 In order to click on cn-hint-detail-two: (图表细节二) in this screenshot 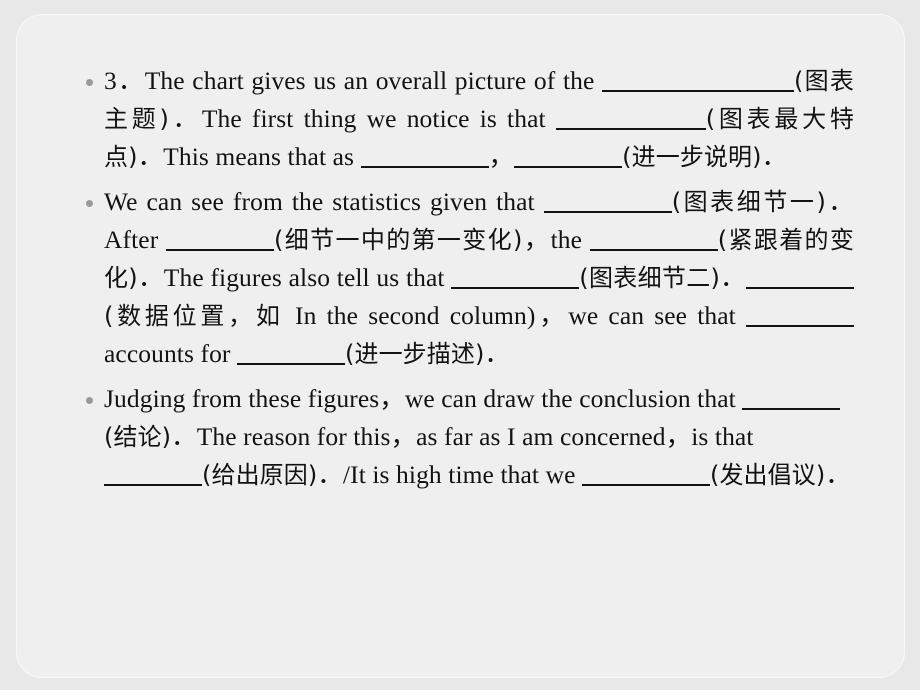, I will do `click(649, 278)`.